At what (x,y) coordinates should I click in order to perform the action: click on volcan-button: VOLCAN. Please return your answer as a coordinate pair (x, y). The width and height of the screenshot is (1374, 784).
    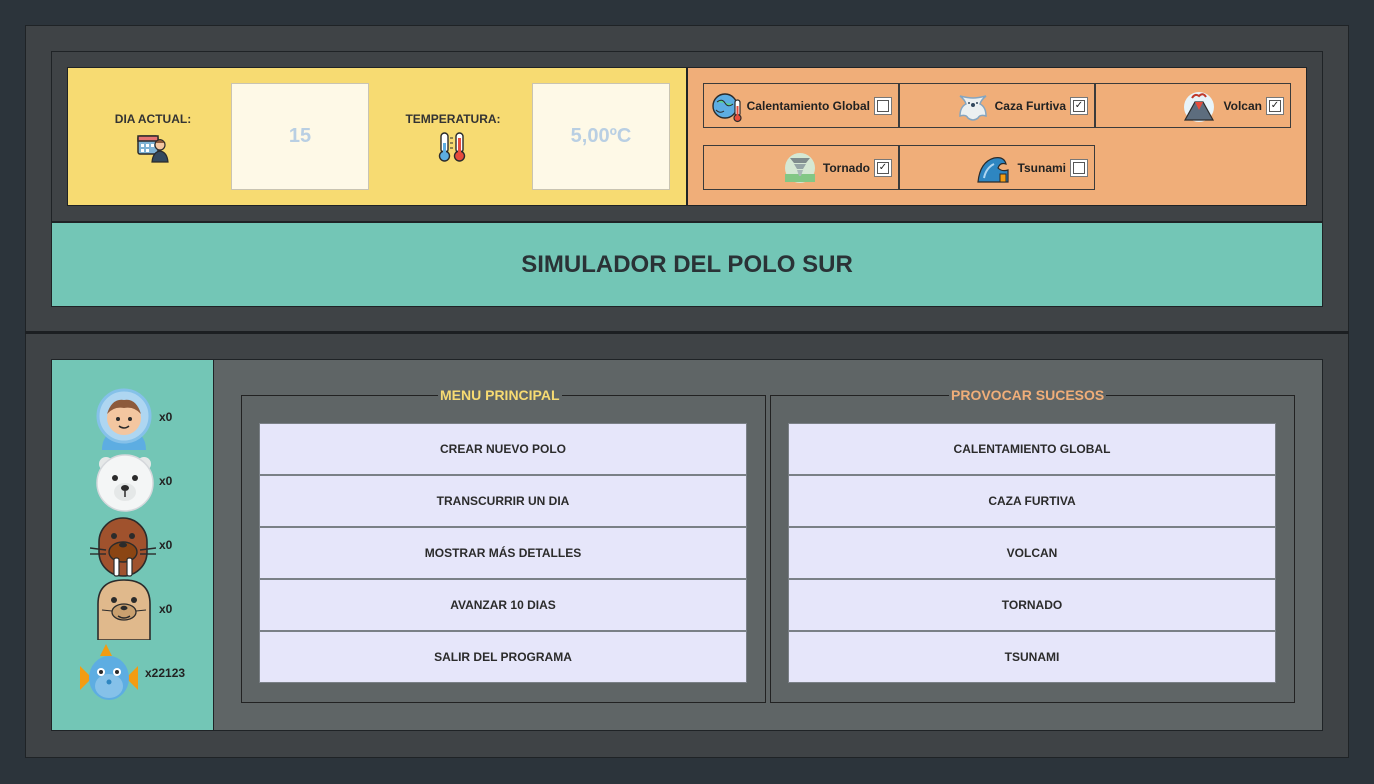
    Looking at the image, I should click on (1032, 553).